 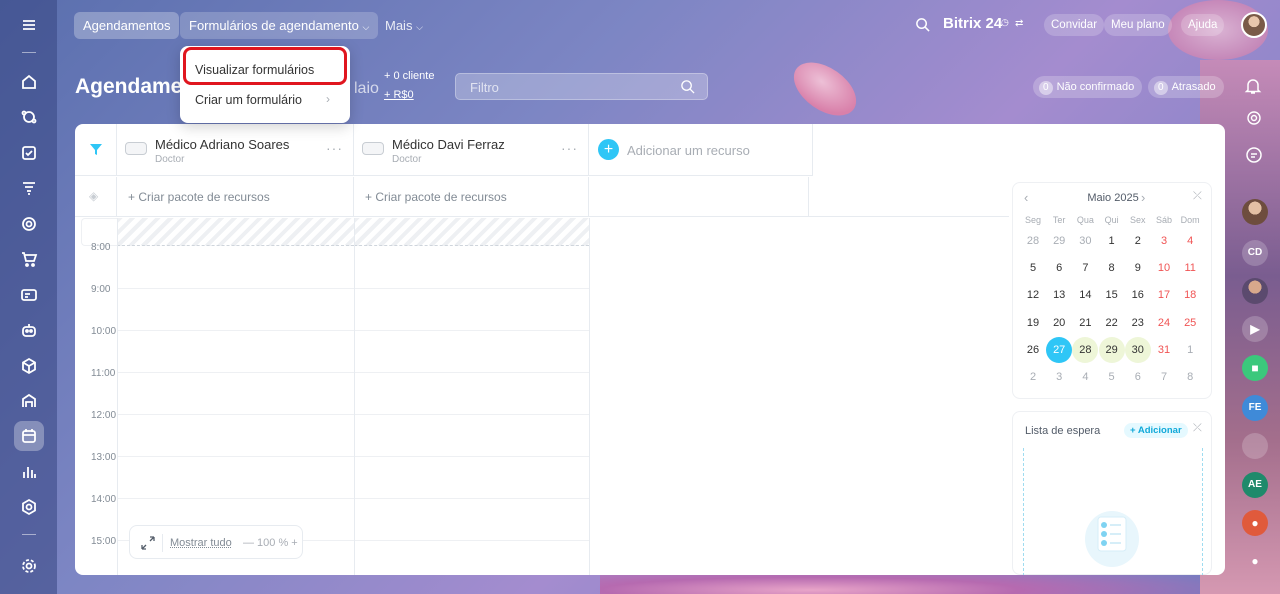 I want to click on booking-calendar-icon, so click(x=29, y=436).